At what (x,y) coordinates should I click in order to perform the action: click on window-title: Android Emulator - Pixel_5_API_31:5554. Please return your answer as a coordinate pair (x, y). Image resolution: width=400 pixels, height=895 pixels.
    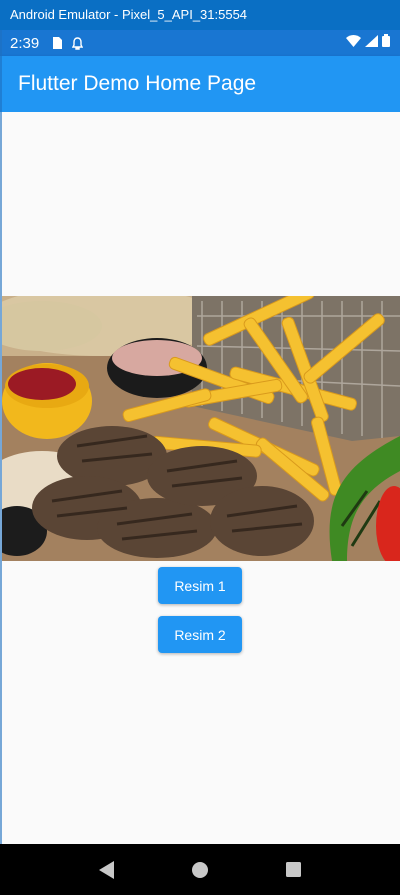
    Looking at the image, I should click on (129, 14).